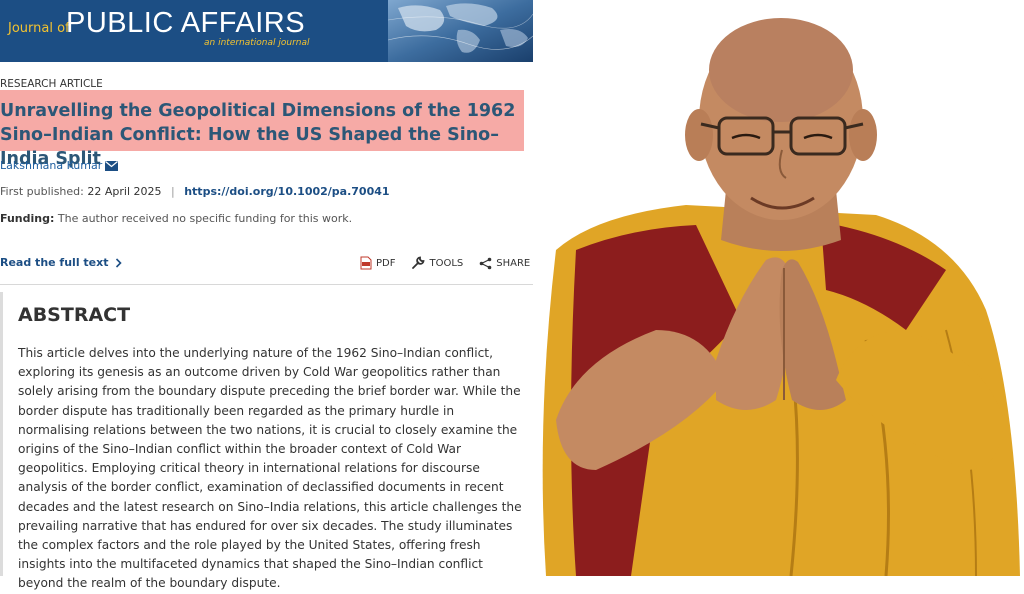  Describe the element at coordinates (286, 191) in the screenshot. I see `doi-link: https://doi.org/10.1002/pa.70041` at that location.